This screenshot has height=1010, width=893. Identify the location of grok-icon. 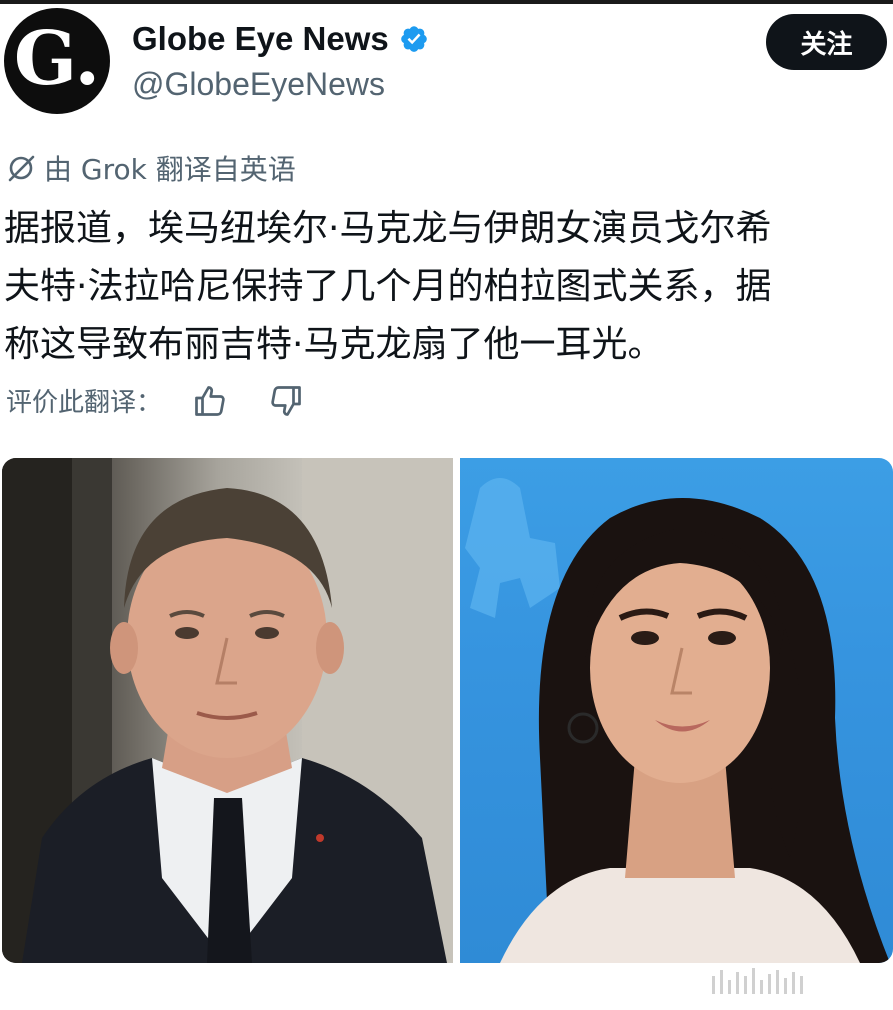
(21, 168).